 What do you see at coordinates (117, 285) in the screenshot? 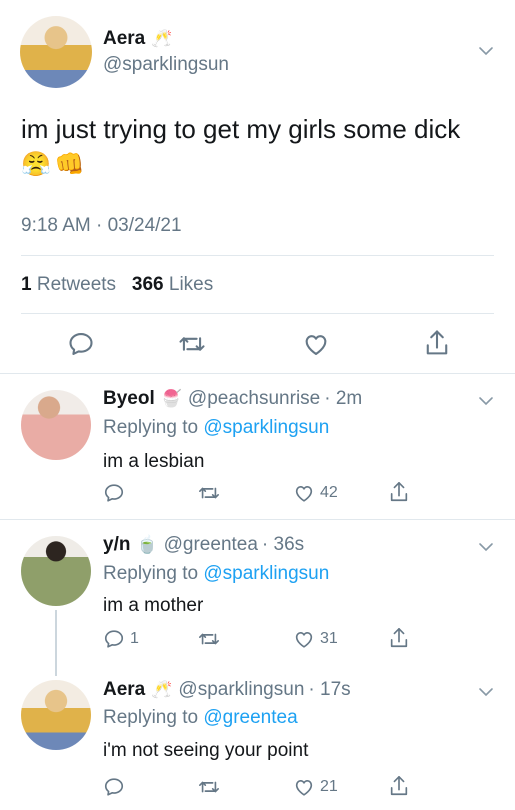
I see `tweet-stats: 1 Retweets 366 Likes` at bounding box center [117, 285].